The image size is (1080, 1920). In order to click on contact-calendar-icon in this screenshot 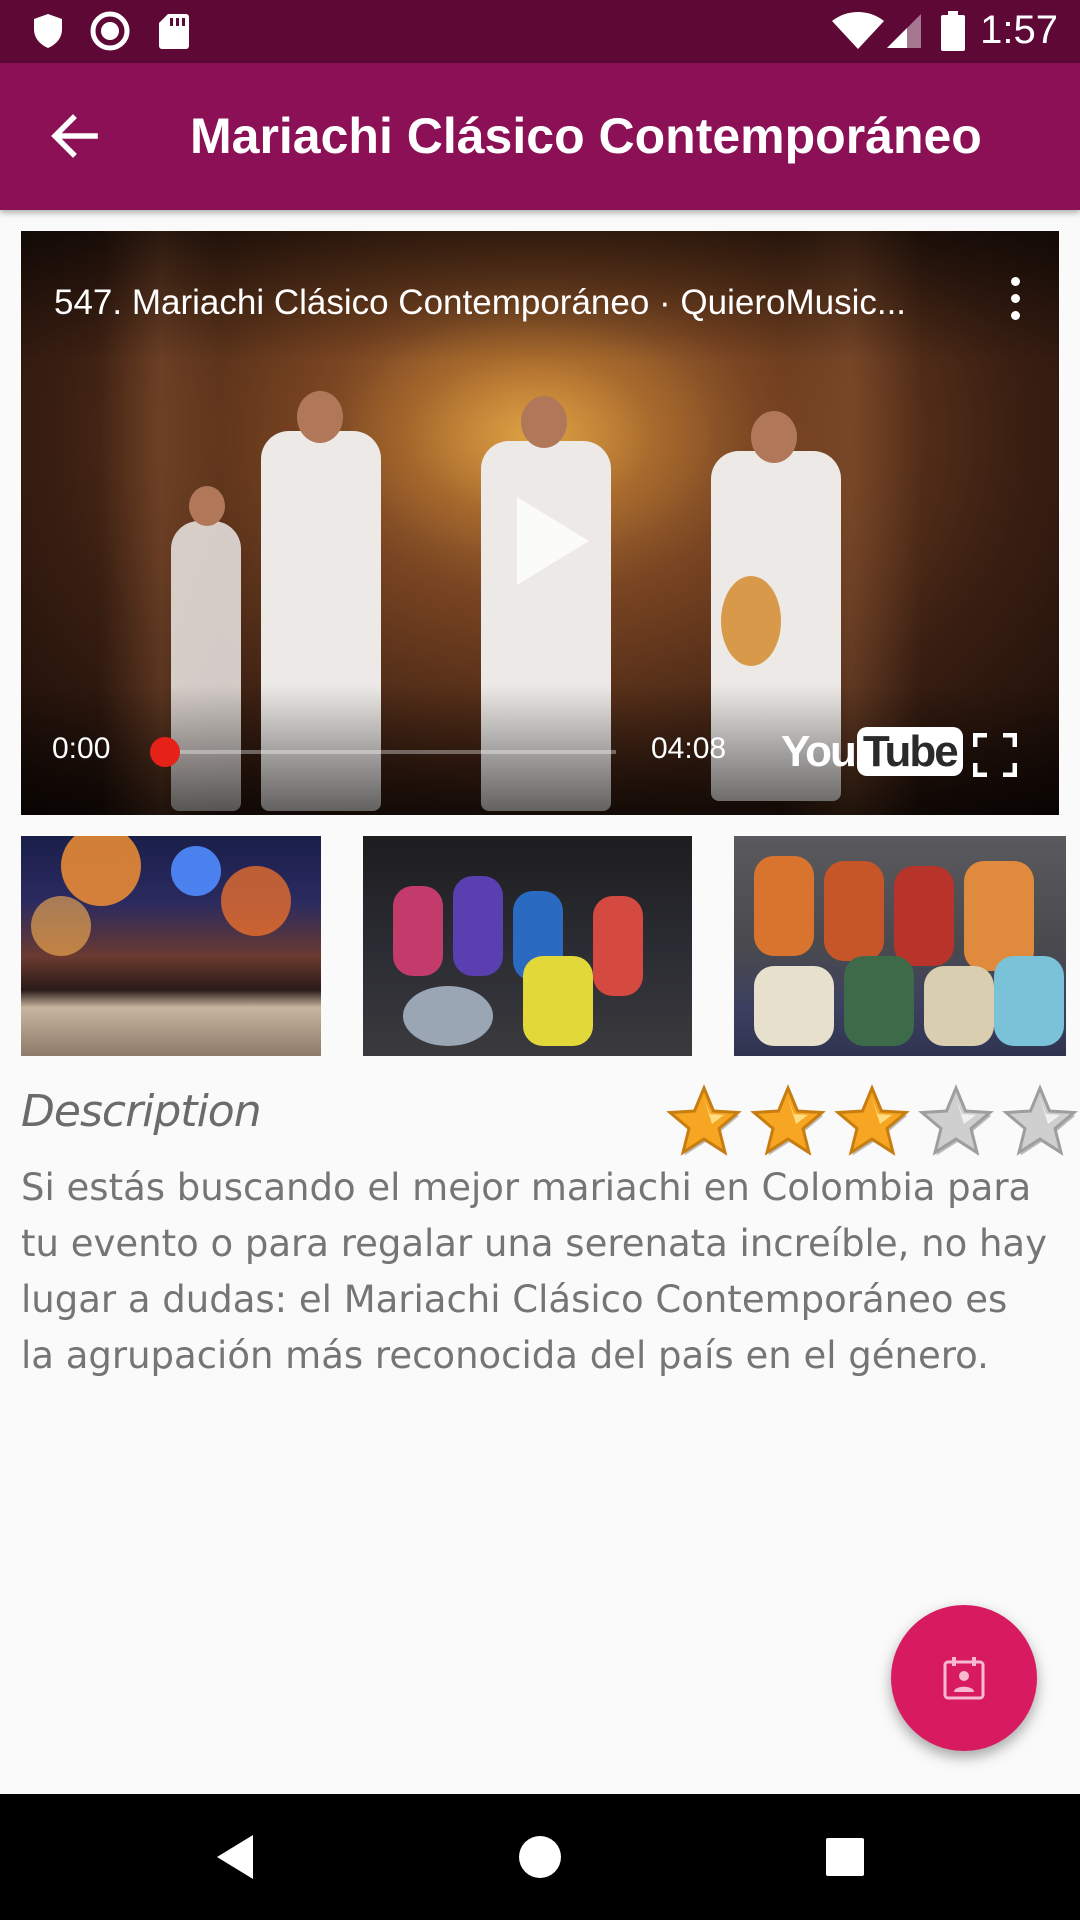, I will do `click(964, 1678)`.